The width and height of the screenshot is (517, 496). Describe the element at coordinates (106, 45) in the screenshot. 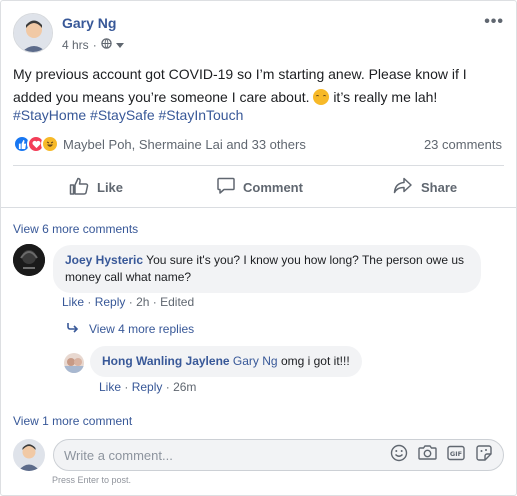

I see `globe-icon` at that location.